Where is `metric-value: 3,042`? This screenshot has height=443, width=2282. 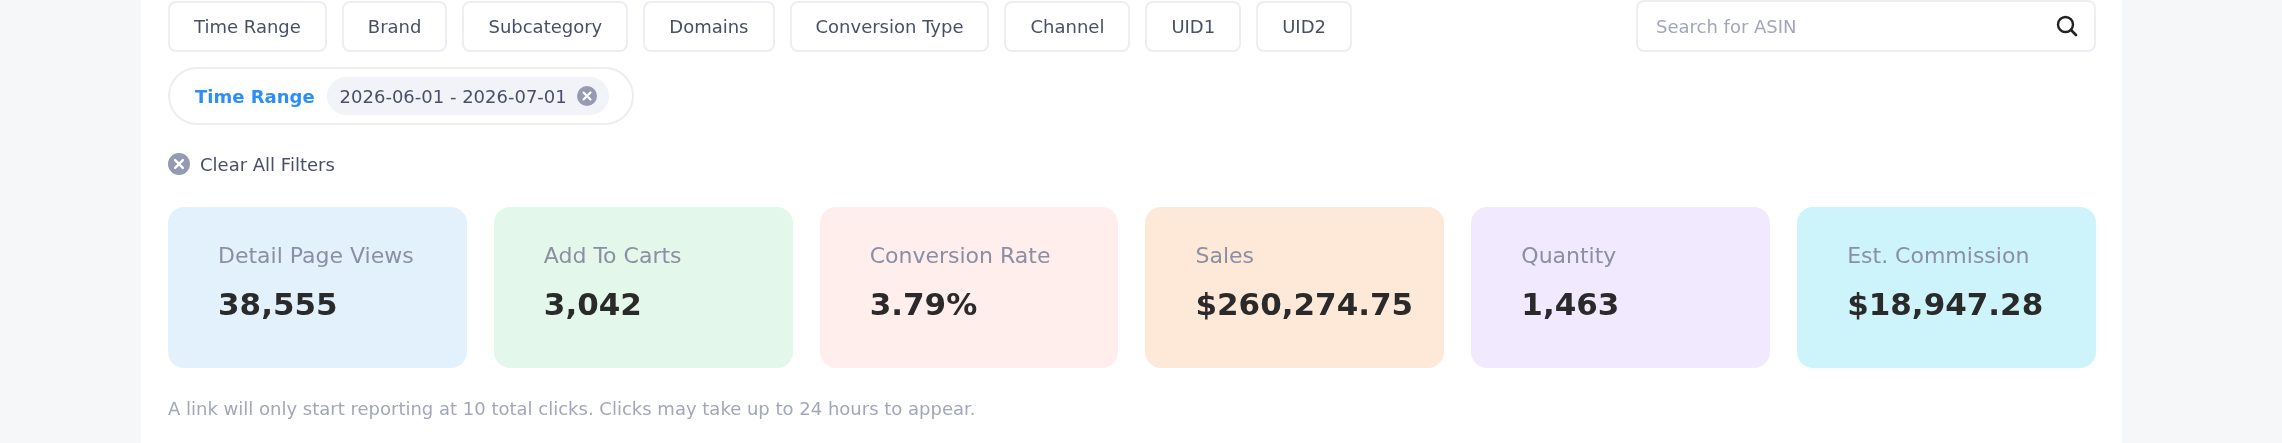
metric-value: 3,042 is located at coordinates (593, 304).